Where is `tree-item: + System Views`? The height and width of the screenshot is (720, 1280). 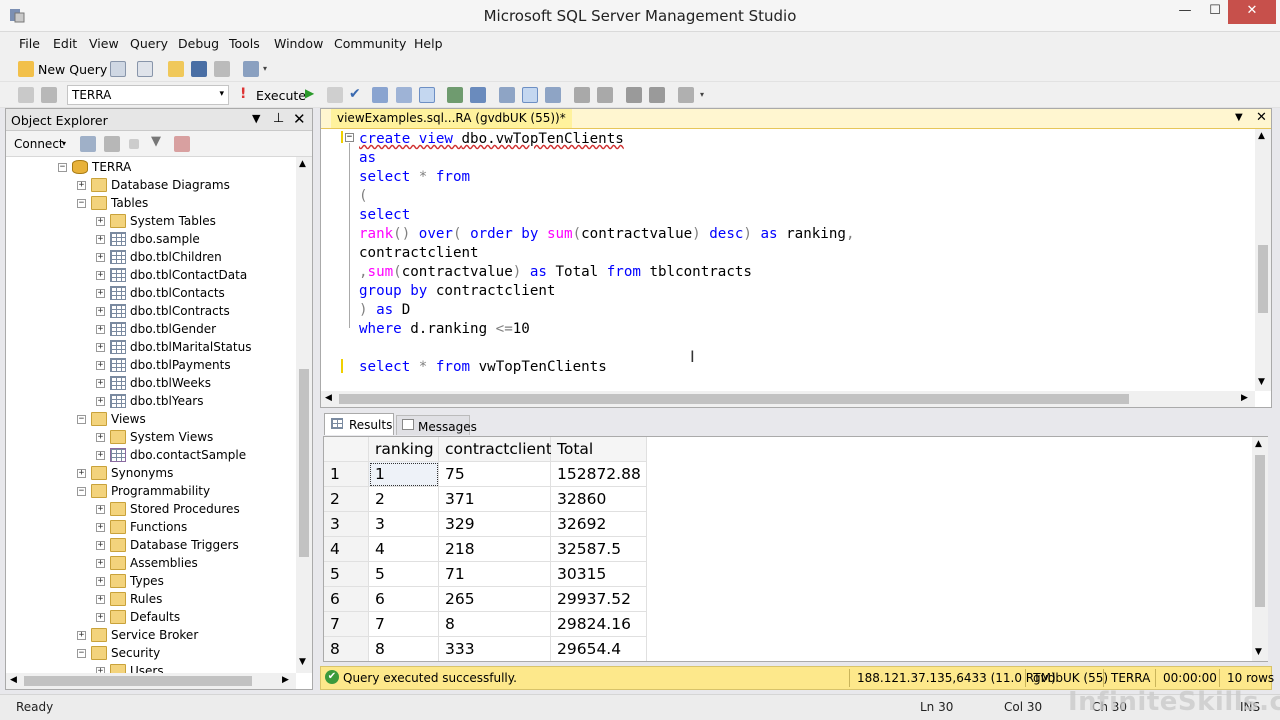
tree-item: + System Views is located at coordinates (151, 438).